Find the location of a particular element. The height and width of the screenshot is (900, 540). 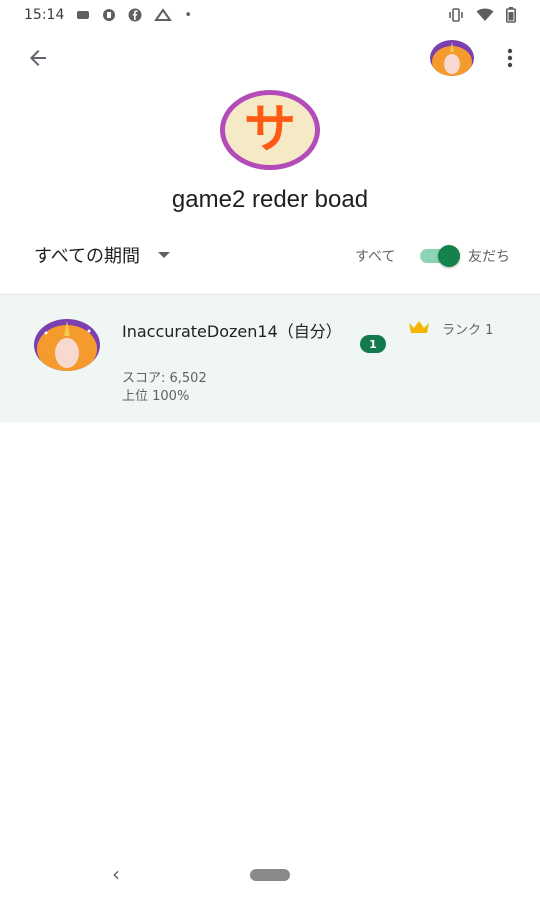

player-percentile: 上位 100% is located at coordinates (156, 396).